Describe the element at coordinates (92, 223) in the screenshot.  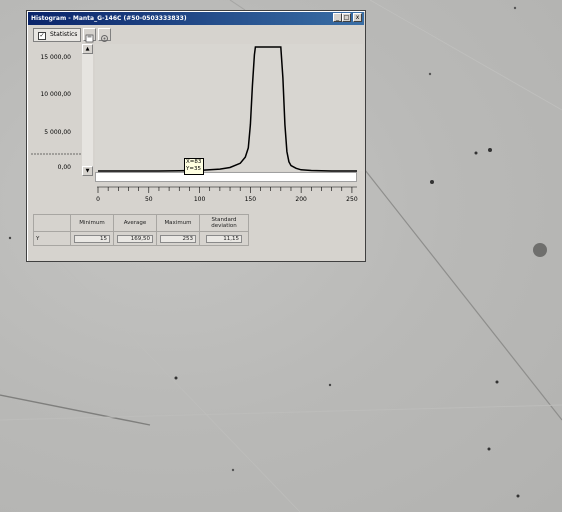
I see `header-minimum: Minimum` at that location.